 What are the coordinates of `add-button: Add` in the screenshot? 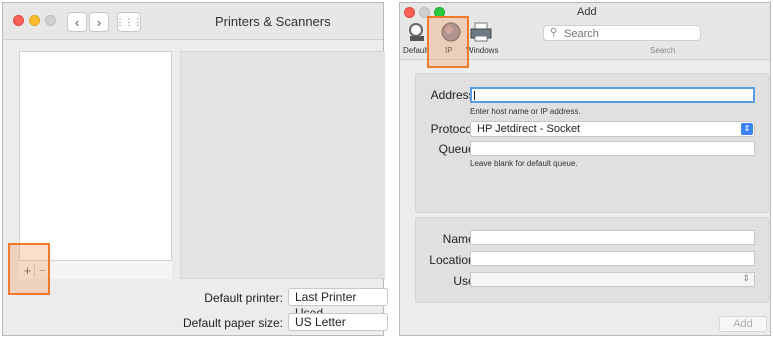 It's located at (743, 324).